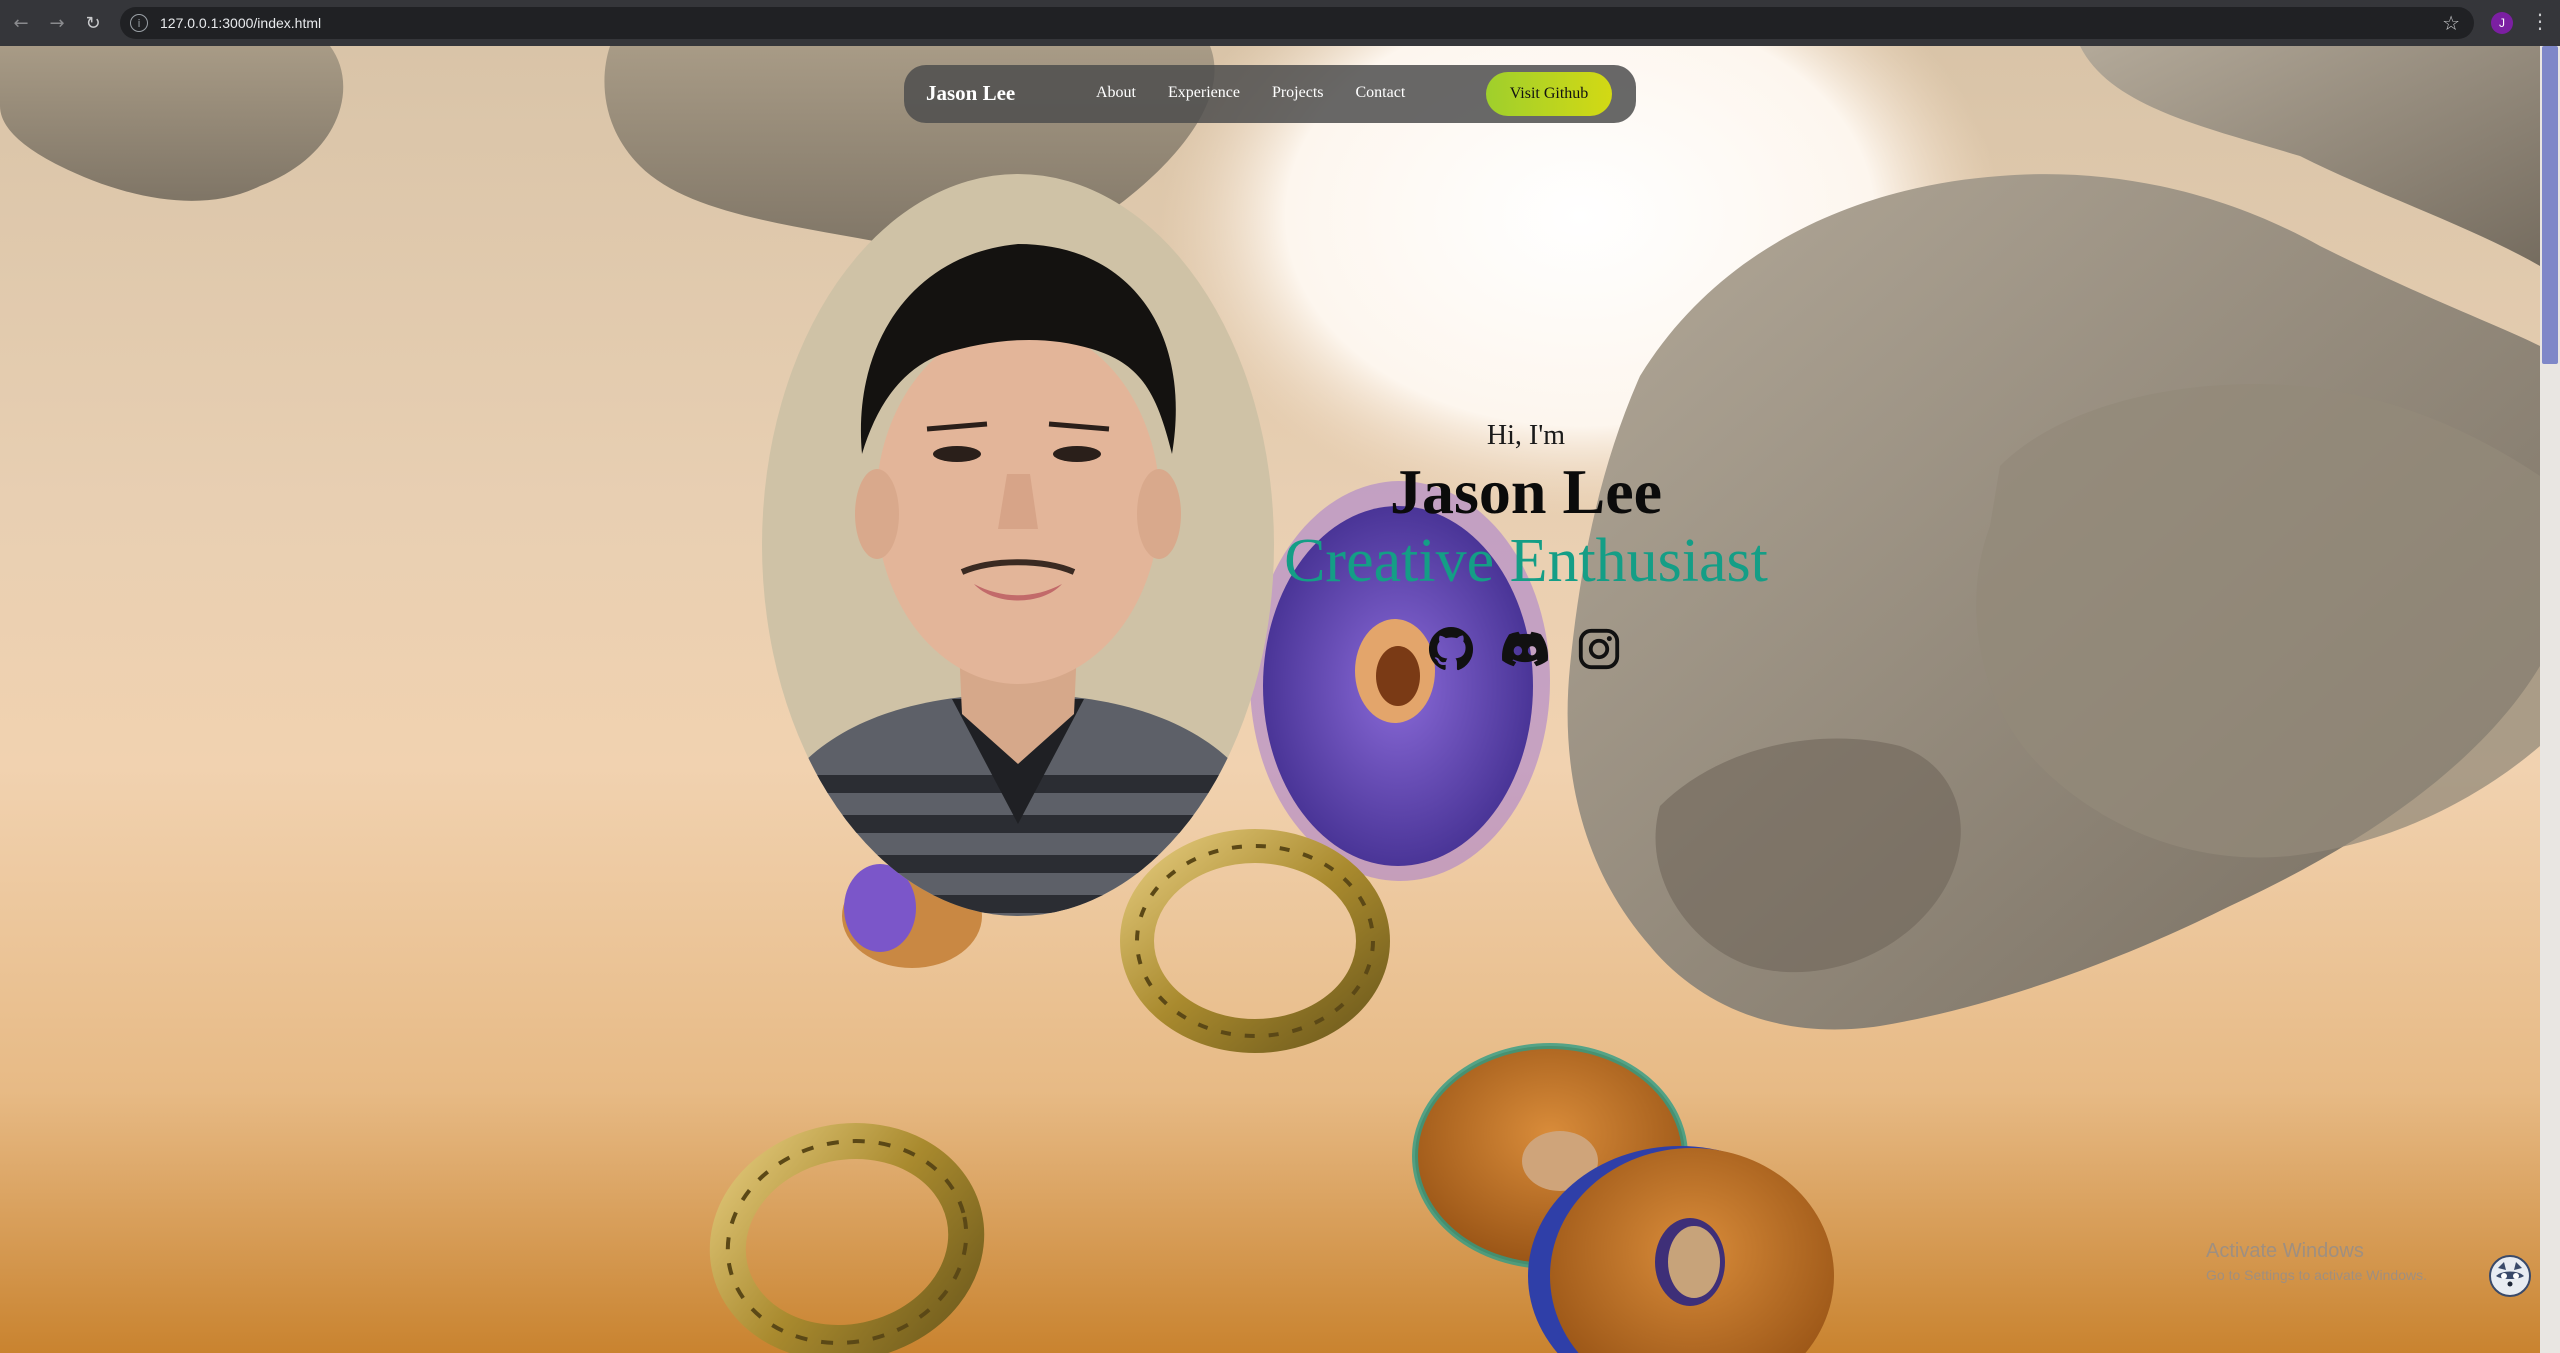 The image size is (2560, 1353). What do you see at coordinates (2316, 1275) in the screenshot?
I see `watermark-subtitle: Go to Settings to activate Windows.` at bounding box center [2316, 1275].